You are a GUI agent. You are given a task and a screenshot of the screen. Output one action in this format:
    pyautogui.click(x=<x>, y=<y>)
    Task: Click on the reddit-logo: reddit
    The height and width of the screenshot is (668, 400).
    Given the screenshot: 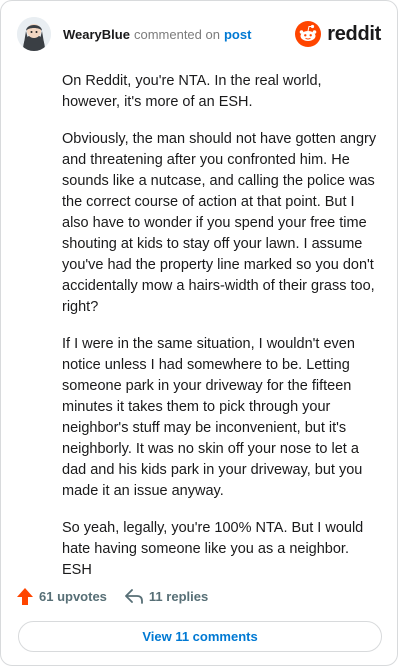 What is the action you would take?
    pyautogui.click(x=338, y=34)
    